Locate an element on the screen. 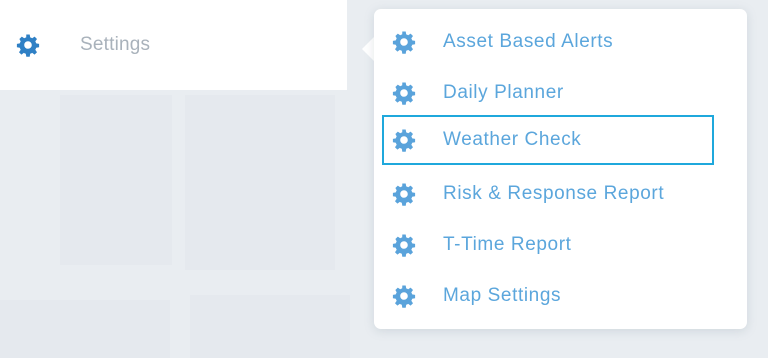 The width and height of the screenshot is (768, 358). menu-item-label: Asset Based Alerts is located at coordinates (528, 41).